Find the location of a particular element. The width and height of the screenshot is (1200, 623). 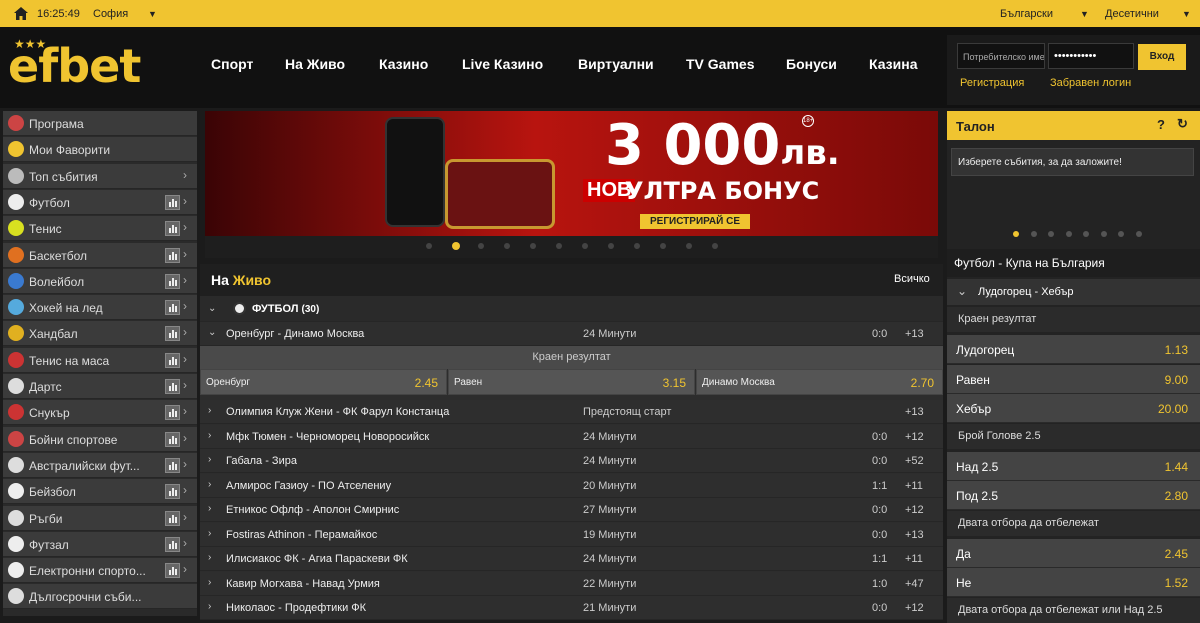

nav-item: Live Казино is located at coordinates (502, 64).